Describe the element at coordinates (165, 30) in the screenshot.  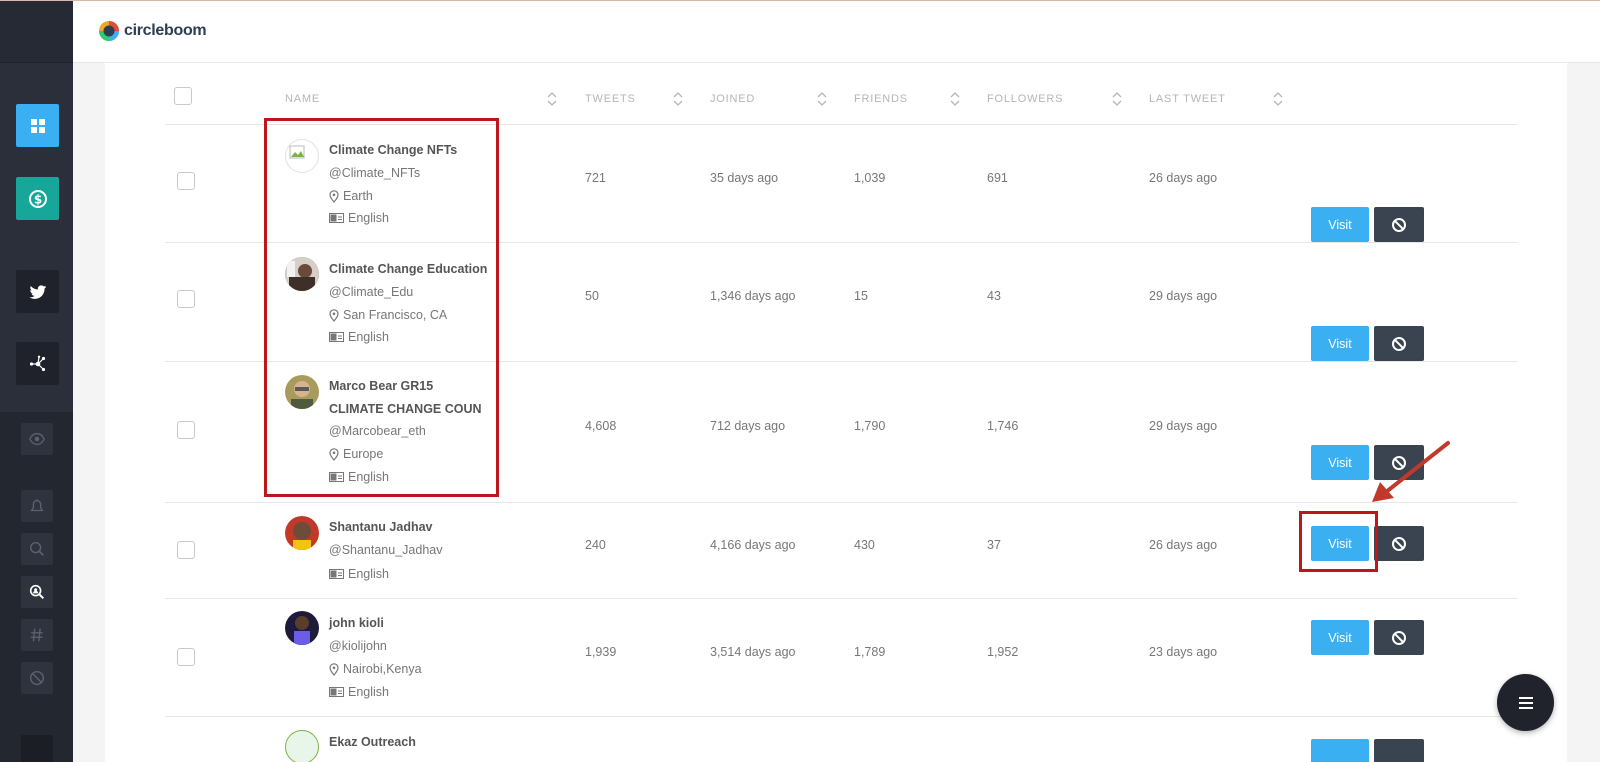
I see `brand-name: circleboom` at that location.